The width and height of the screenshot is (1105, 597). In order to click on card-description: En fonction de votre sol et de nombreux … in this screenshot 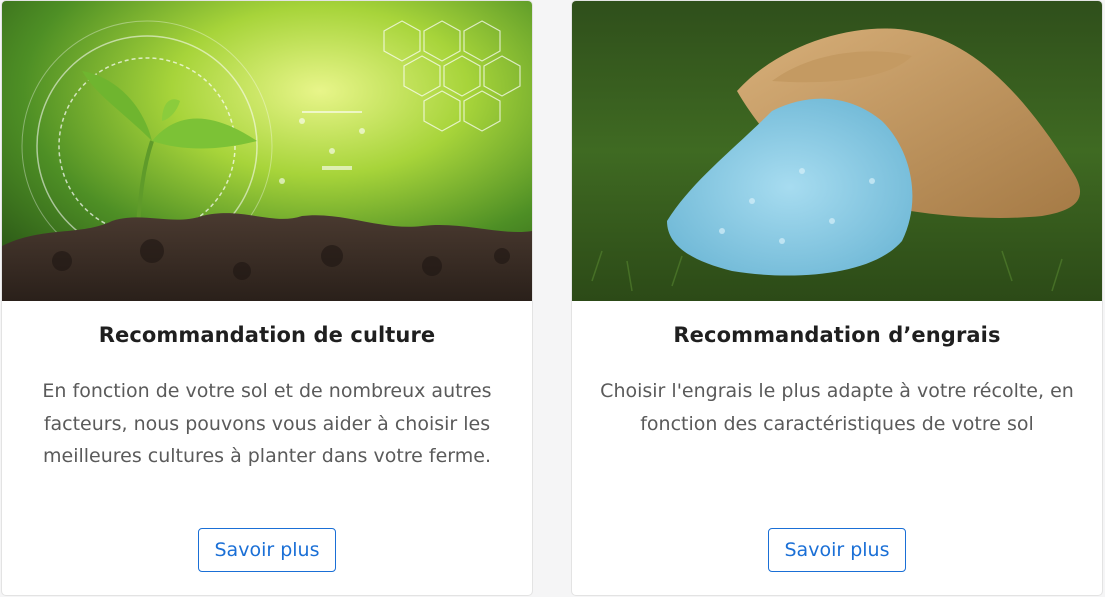, I will do `click(267, 423)`.